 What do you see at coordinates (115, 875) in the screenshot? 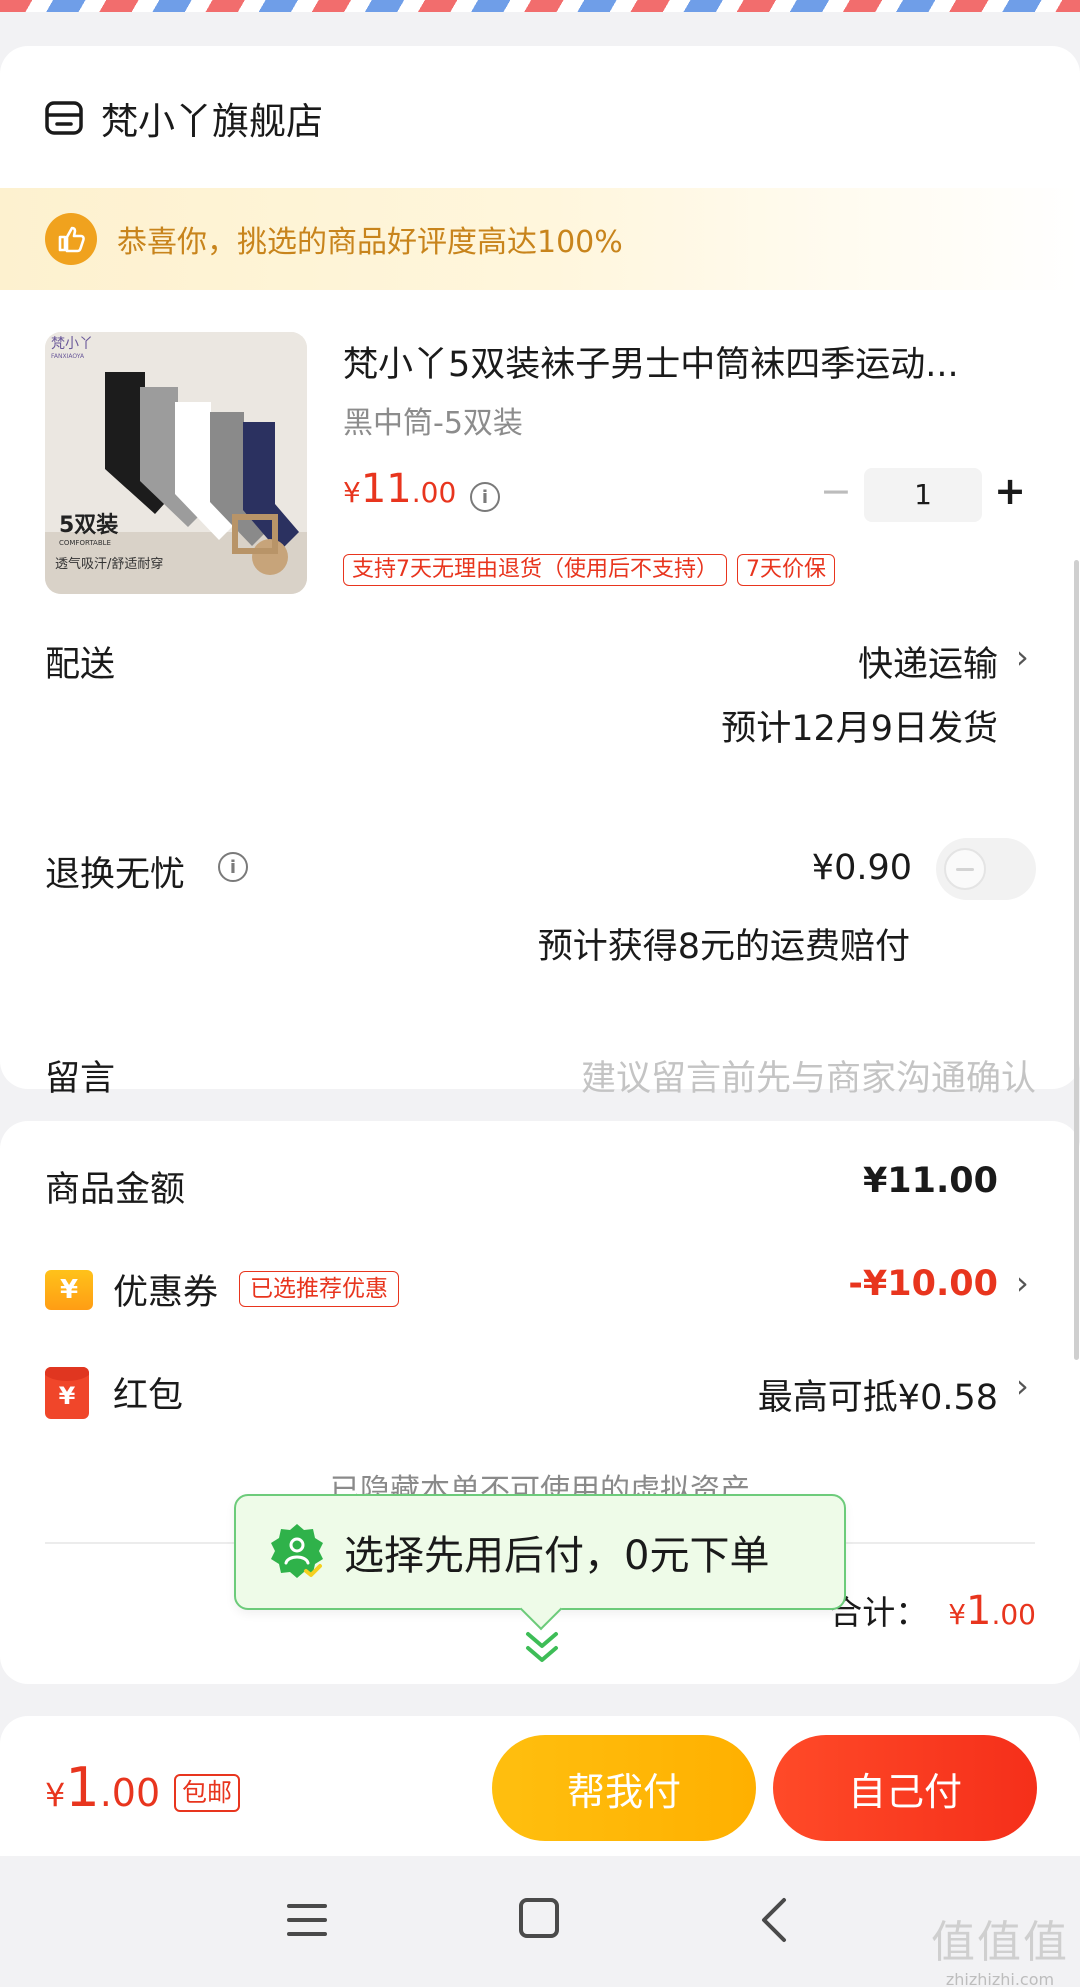
I see `return-insurance-label: 退换无忧` at bounding box center [115, 875].